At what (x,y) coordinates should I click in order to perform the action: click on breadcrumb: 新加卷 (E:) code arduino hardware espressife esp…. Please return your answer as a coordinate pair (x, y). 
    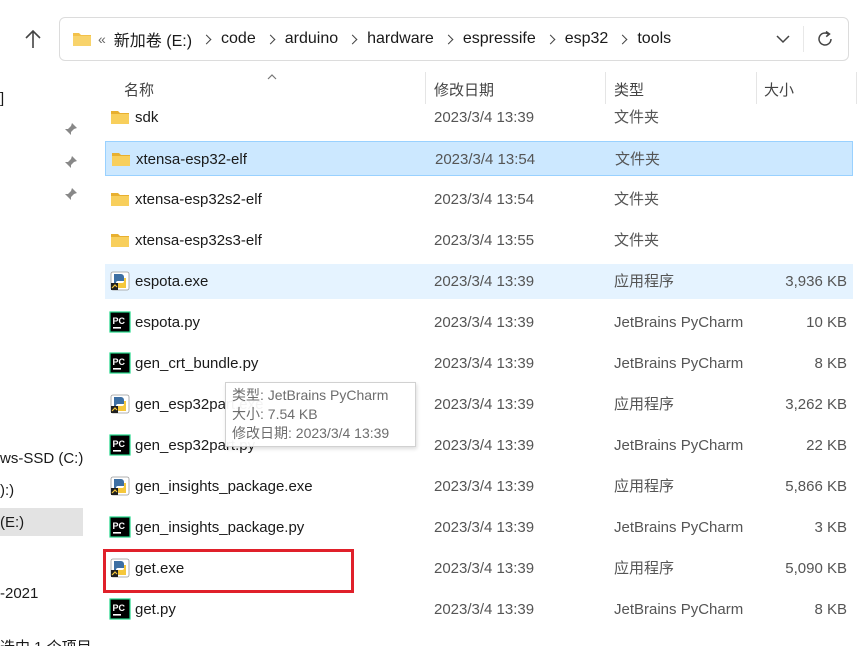
    Looking at the image, I should click on (392, 39).